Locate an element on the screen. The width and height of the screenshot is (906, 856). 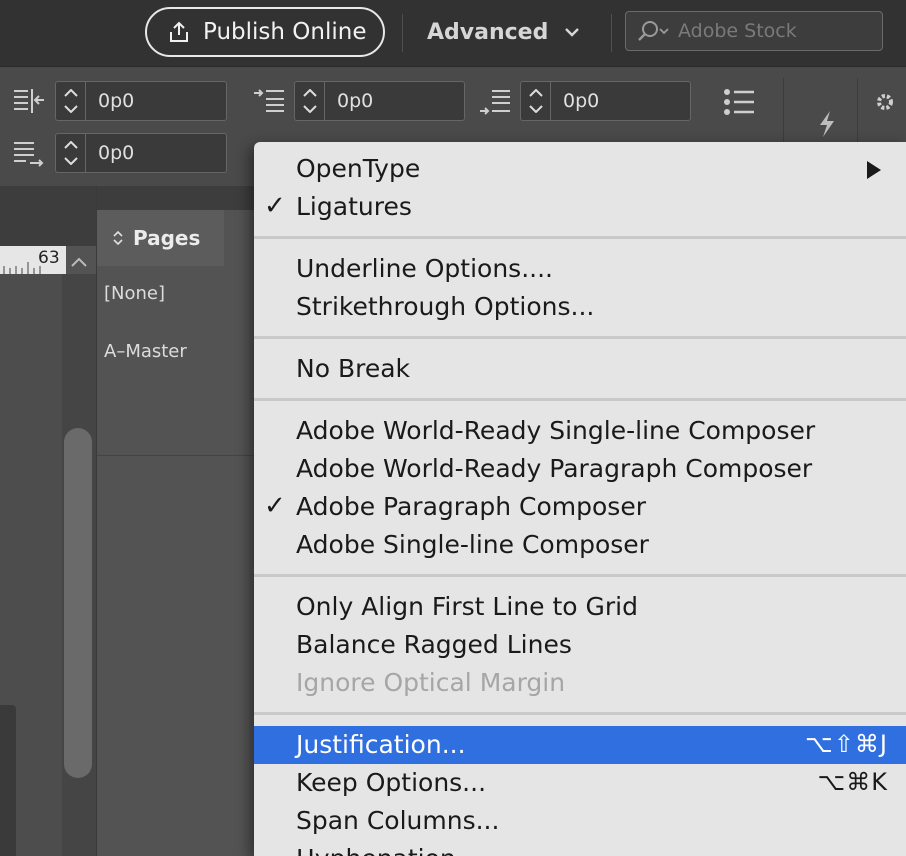
space-before-field is located at coordinates (379, 101).